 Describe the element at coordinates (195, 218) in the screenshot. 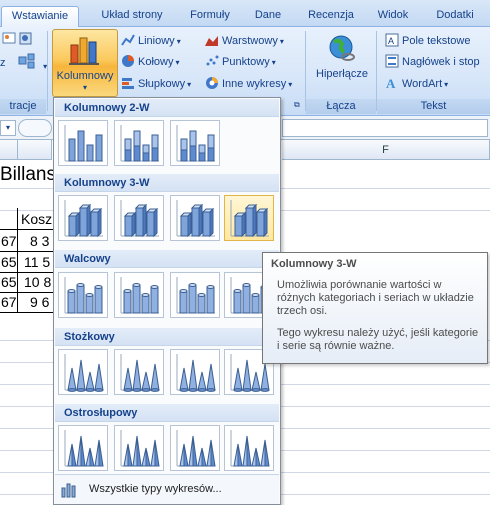

I see `chart-thumb-3d-100-stacked-column` at that location.